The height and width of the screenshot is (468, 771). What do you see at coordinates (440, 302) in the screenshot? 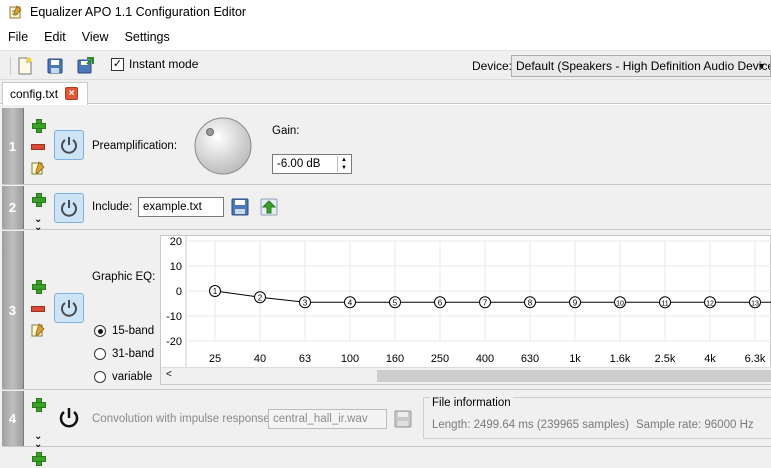
I see `eq-band-point-label: 6` at bounding box center [440, 302].